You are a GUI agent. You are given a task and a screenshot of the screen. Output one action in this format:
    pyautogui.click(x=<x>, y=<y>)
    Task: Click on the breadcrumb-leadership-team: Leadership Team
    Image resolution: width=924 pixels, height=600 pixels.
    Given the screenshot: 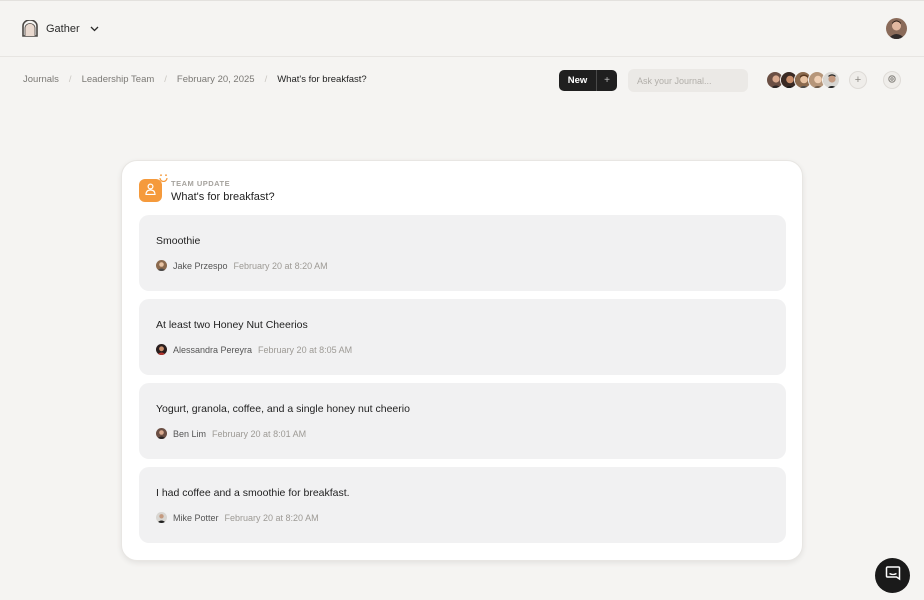 What is the action you would take?
    pyautogui.click(x=118, y=79)
    